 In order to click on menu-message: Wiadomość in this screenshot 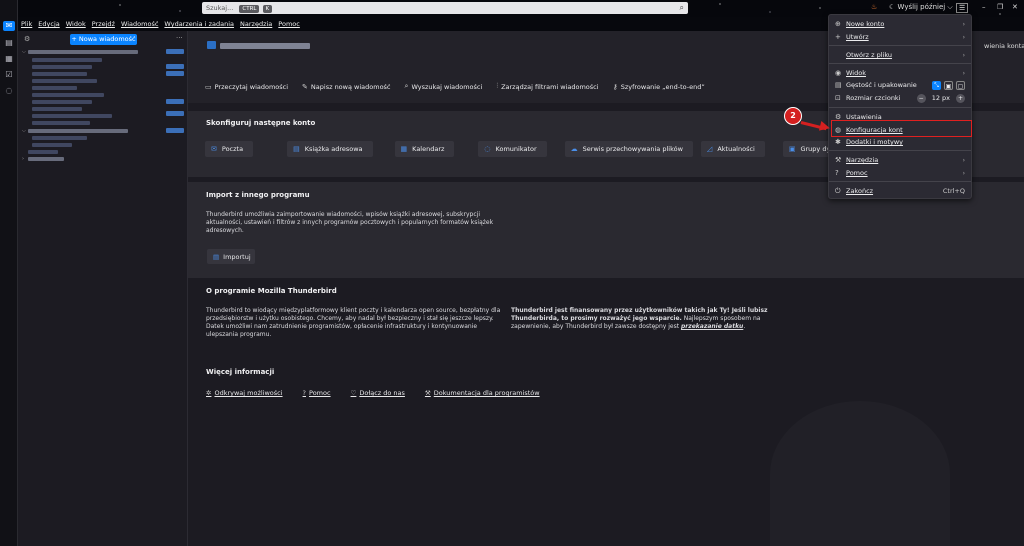, I will do `click(139, 24)`.